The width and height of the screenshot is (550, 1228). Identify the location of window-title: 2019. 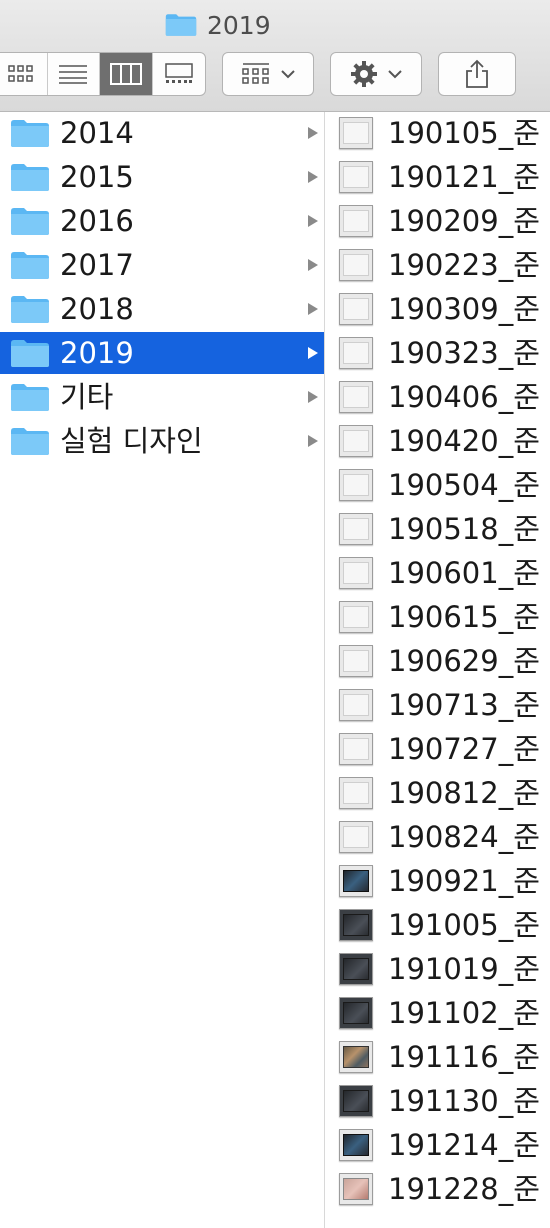
(218, 25).